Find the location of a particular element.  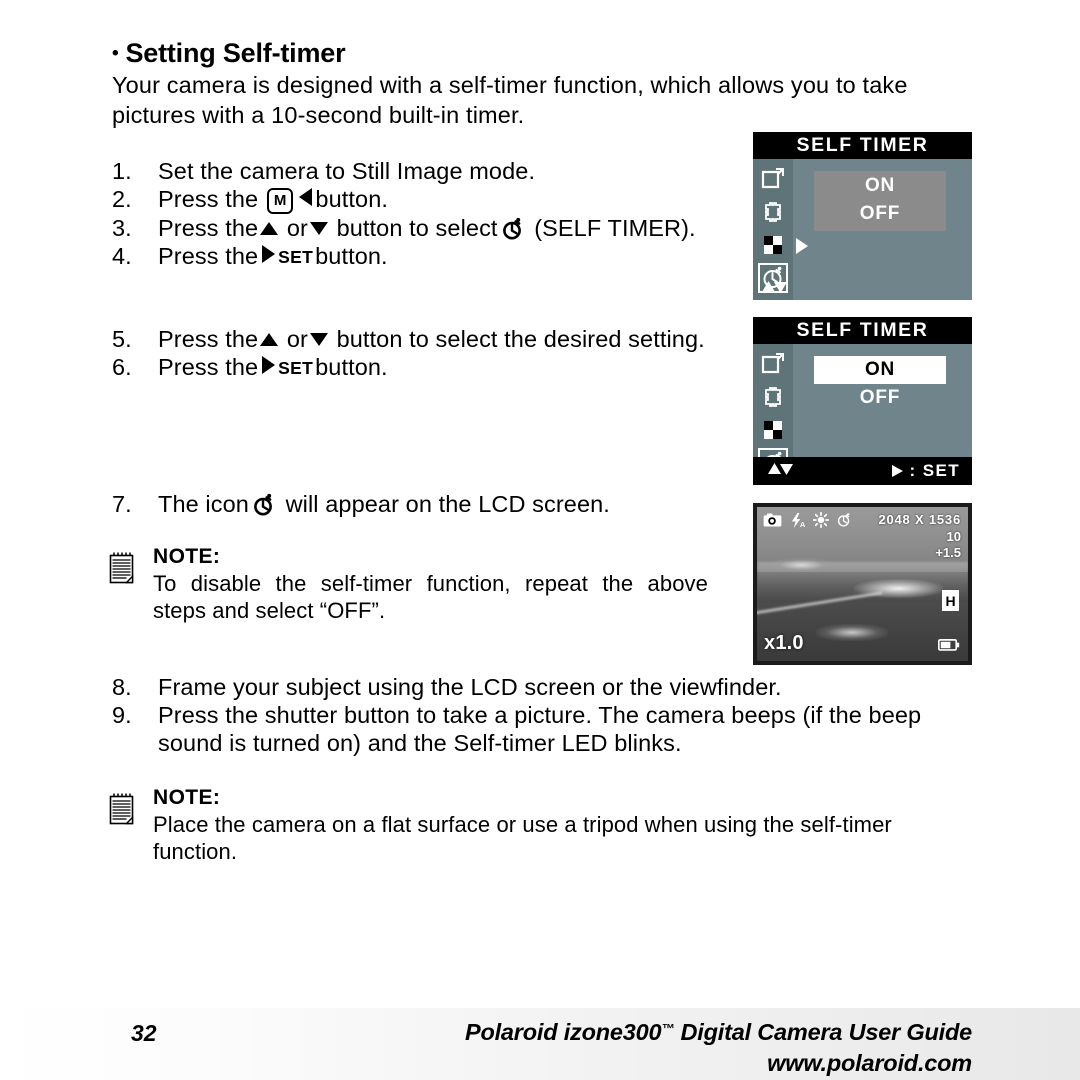

lcd-menu-icon-list is located at coordinates (773, 226).